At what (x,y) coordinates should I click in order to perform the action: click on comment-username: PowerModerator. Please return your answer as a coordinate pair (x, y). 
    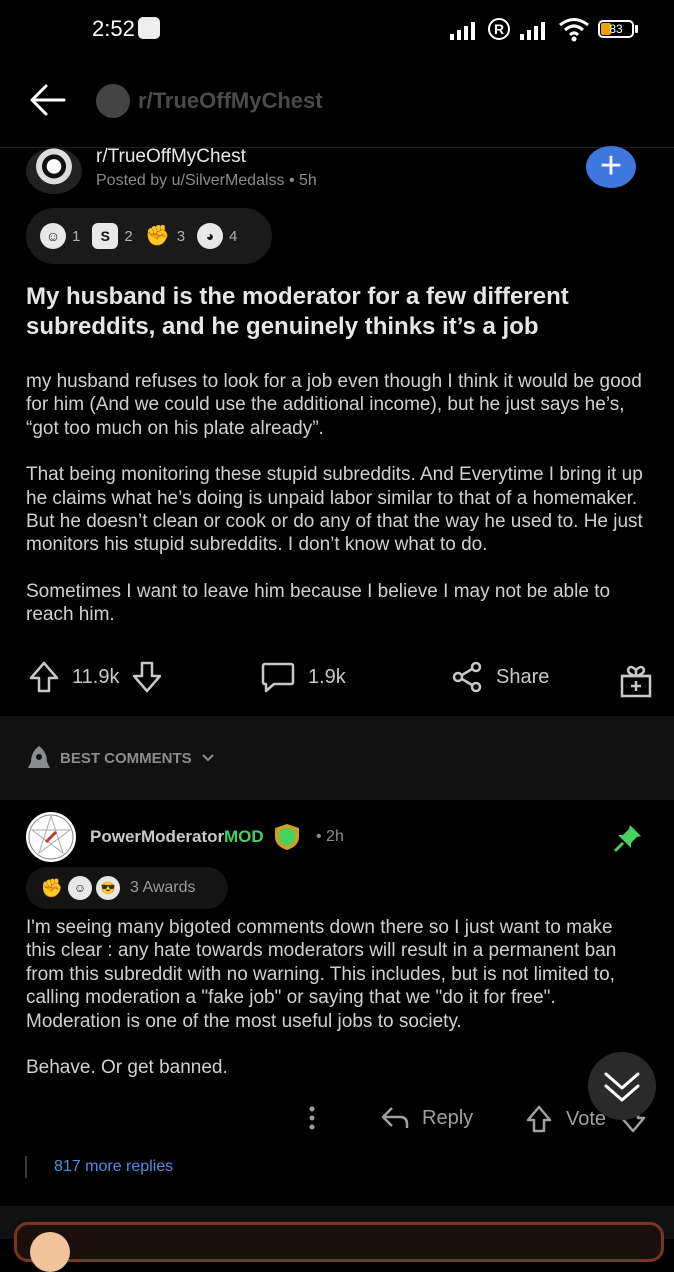
    Looking at the image, I should click on (157, 837).